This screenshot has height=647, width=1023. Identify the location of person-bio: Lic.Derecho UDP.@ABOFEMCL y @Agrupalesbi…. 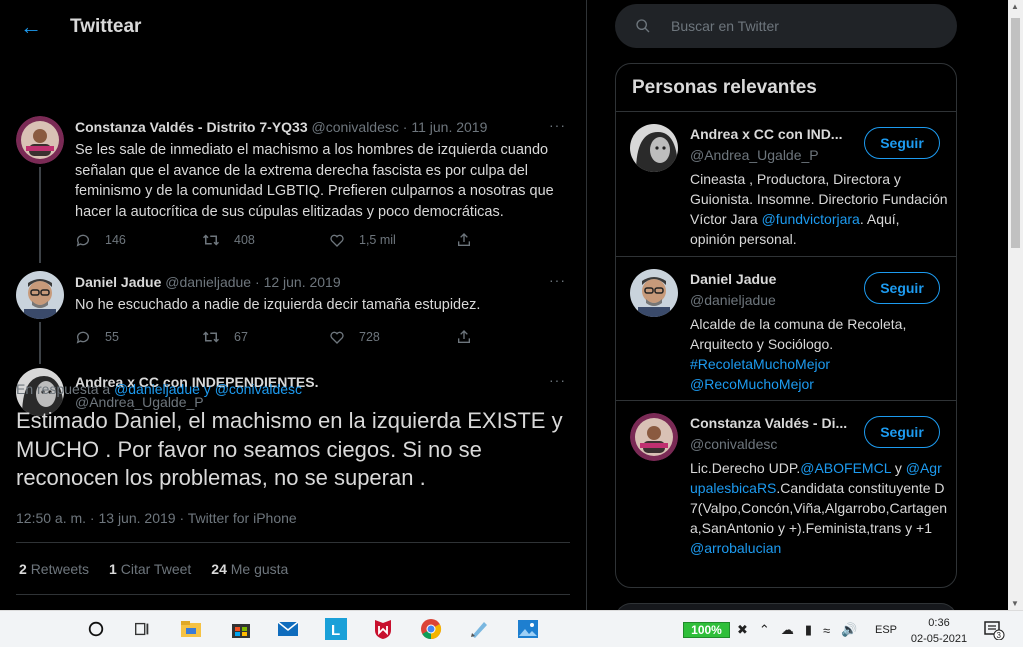
(819, 508).